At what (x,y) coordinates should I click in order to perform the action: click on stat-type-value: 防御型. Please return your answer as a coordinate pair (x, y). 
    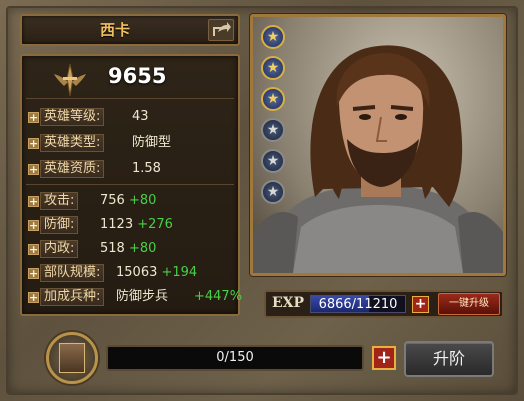
    Looking at the image, I should click on (152, 142).